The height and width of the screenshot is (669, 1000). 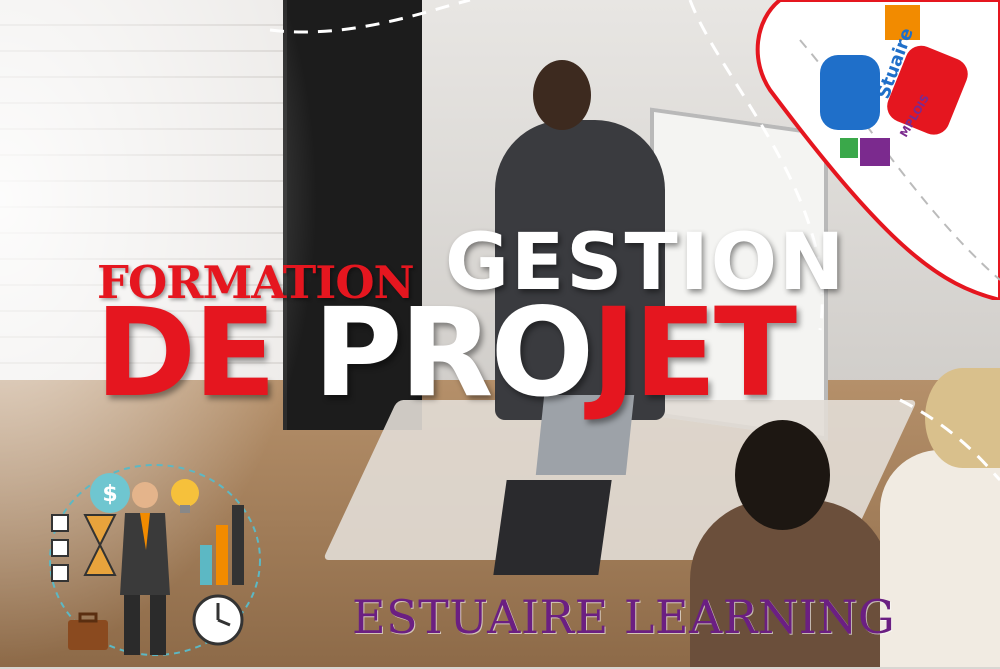 I want to click on businessman-icon, so click(x=145, y=568).